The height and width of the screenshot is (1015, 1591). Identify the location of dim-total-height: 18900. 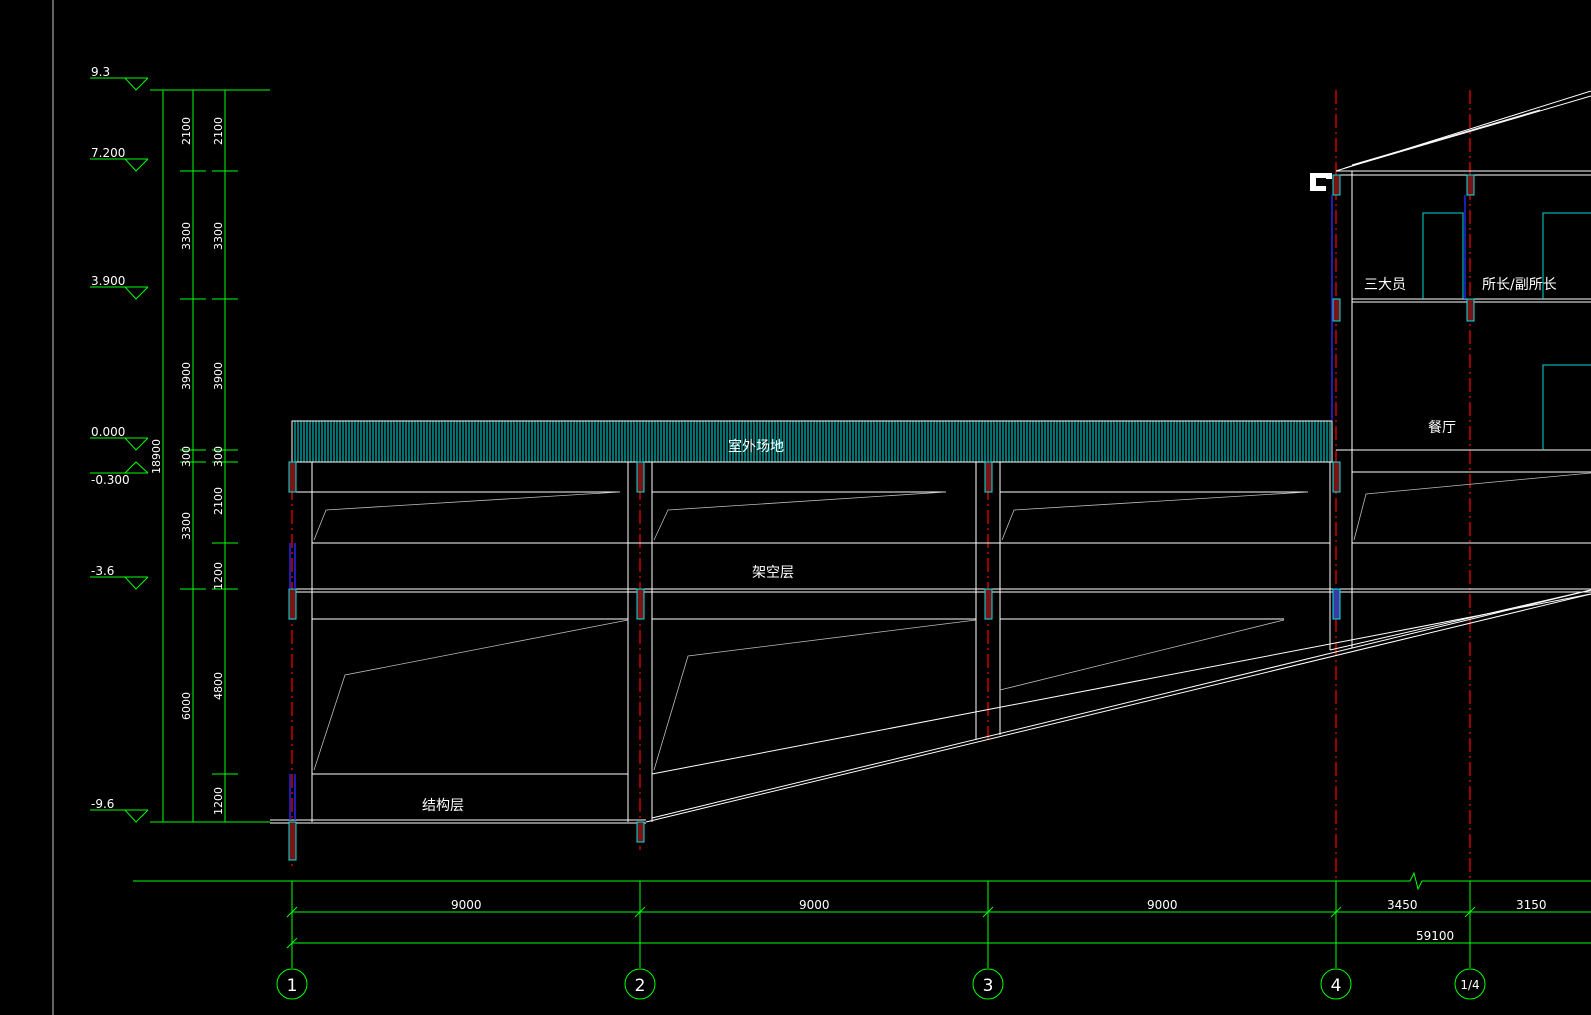
(156, 456).